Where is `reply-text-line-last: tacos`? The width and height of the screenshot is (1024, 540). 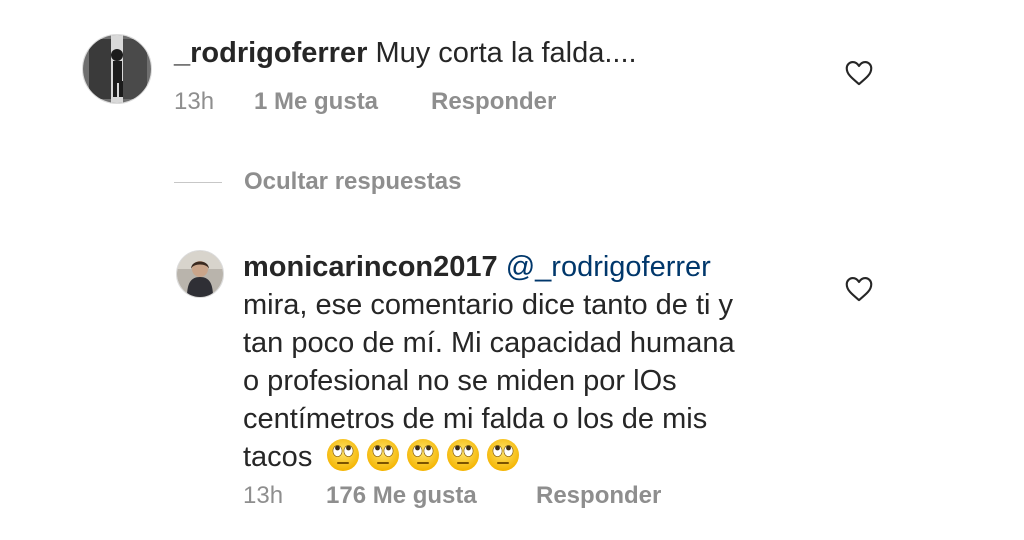 reply-text-line-last: tacos is located at coordinates (533, 457).